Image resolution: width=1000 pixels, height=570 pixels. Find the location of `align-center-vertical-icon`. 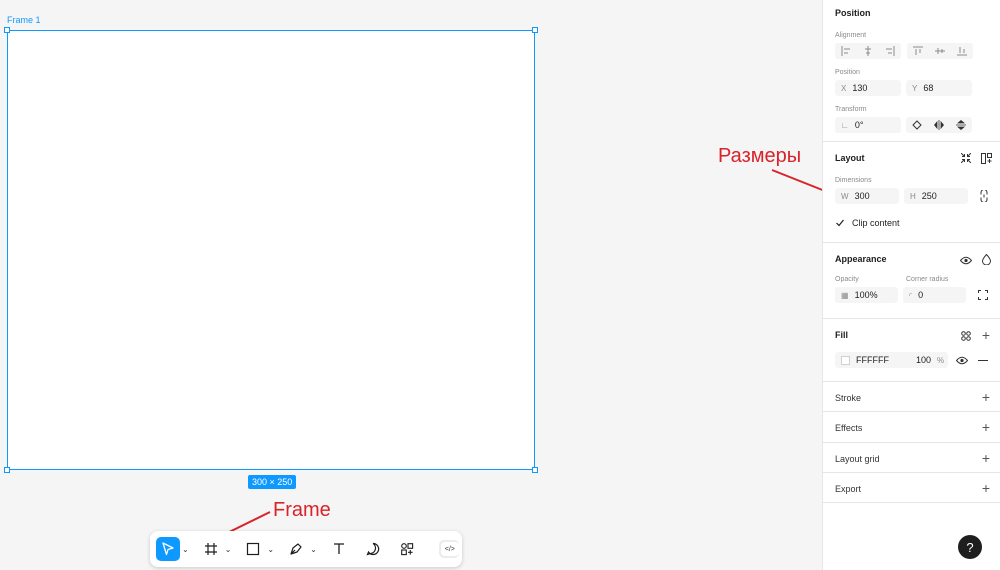

align-center-vertical-icon is located at coordinates (940, 51).